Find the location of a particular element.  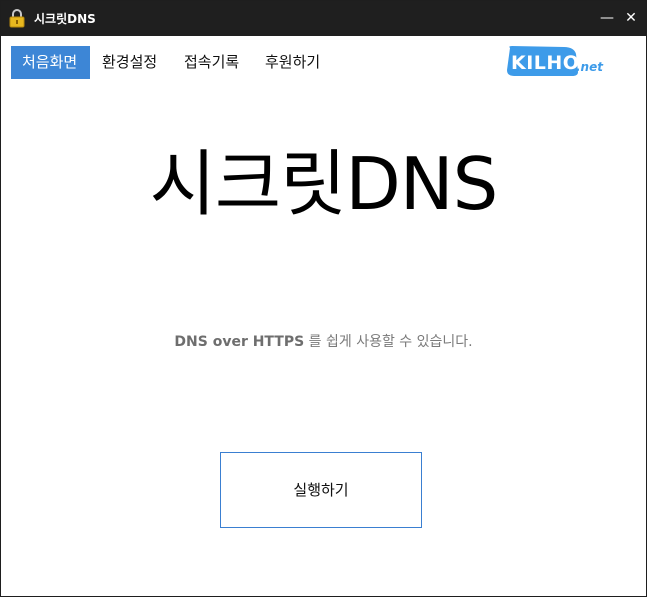

subtitle-strong: DNS over HTTPS is located at coordinates (239, 342).